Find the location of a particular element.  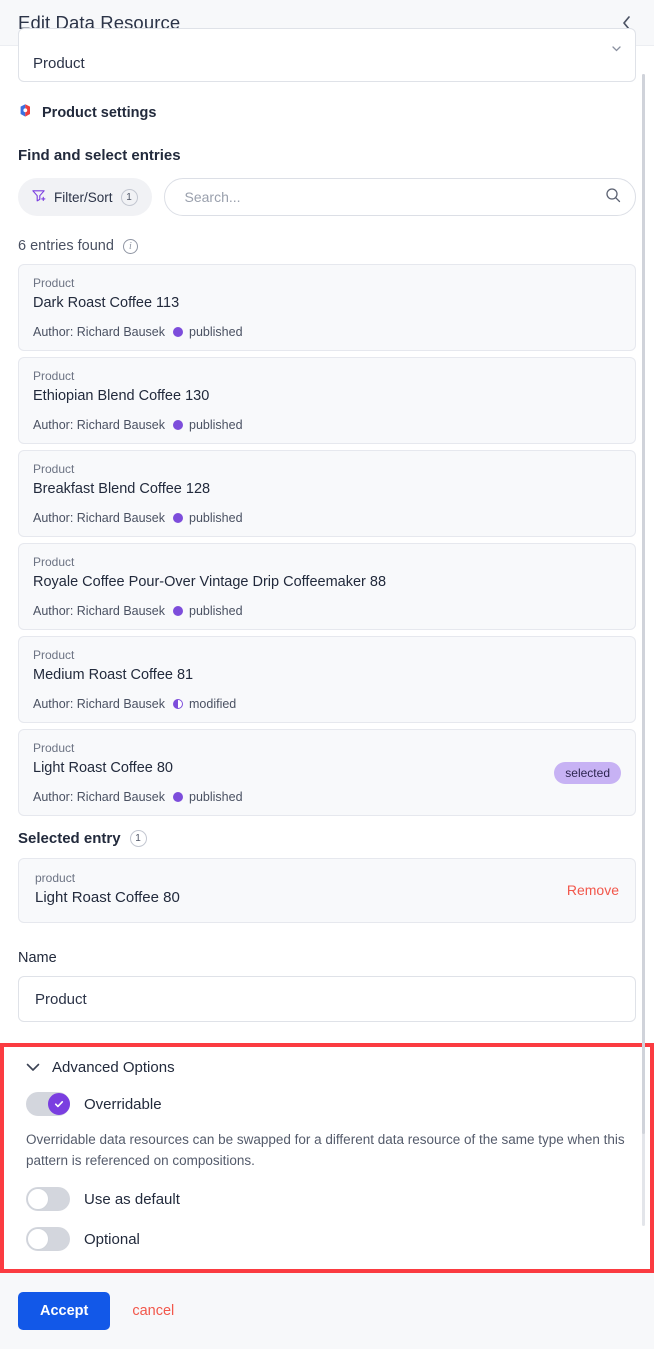

product-settings-row: Product settings is located at coordinates (327, 113).